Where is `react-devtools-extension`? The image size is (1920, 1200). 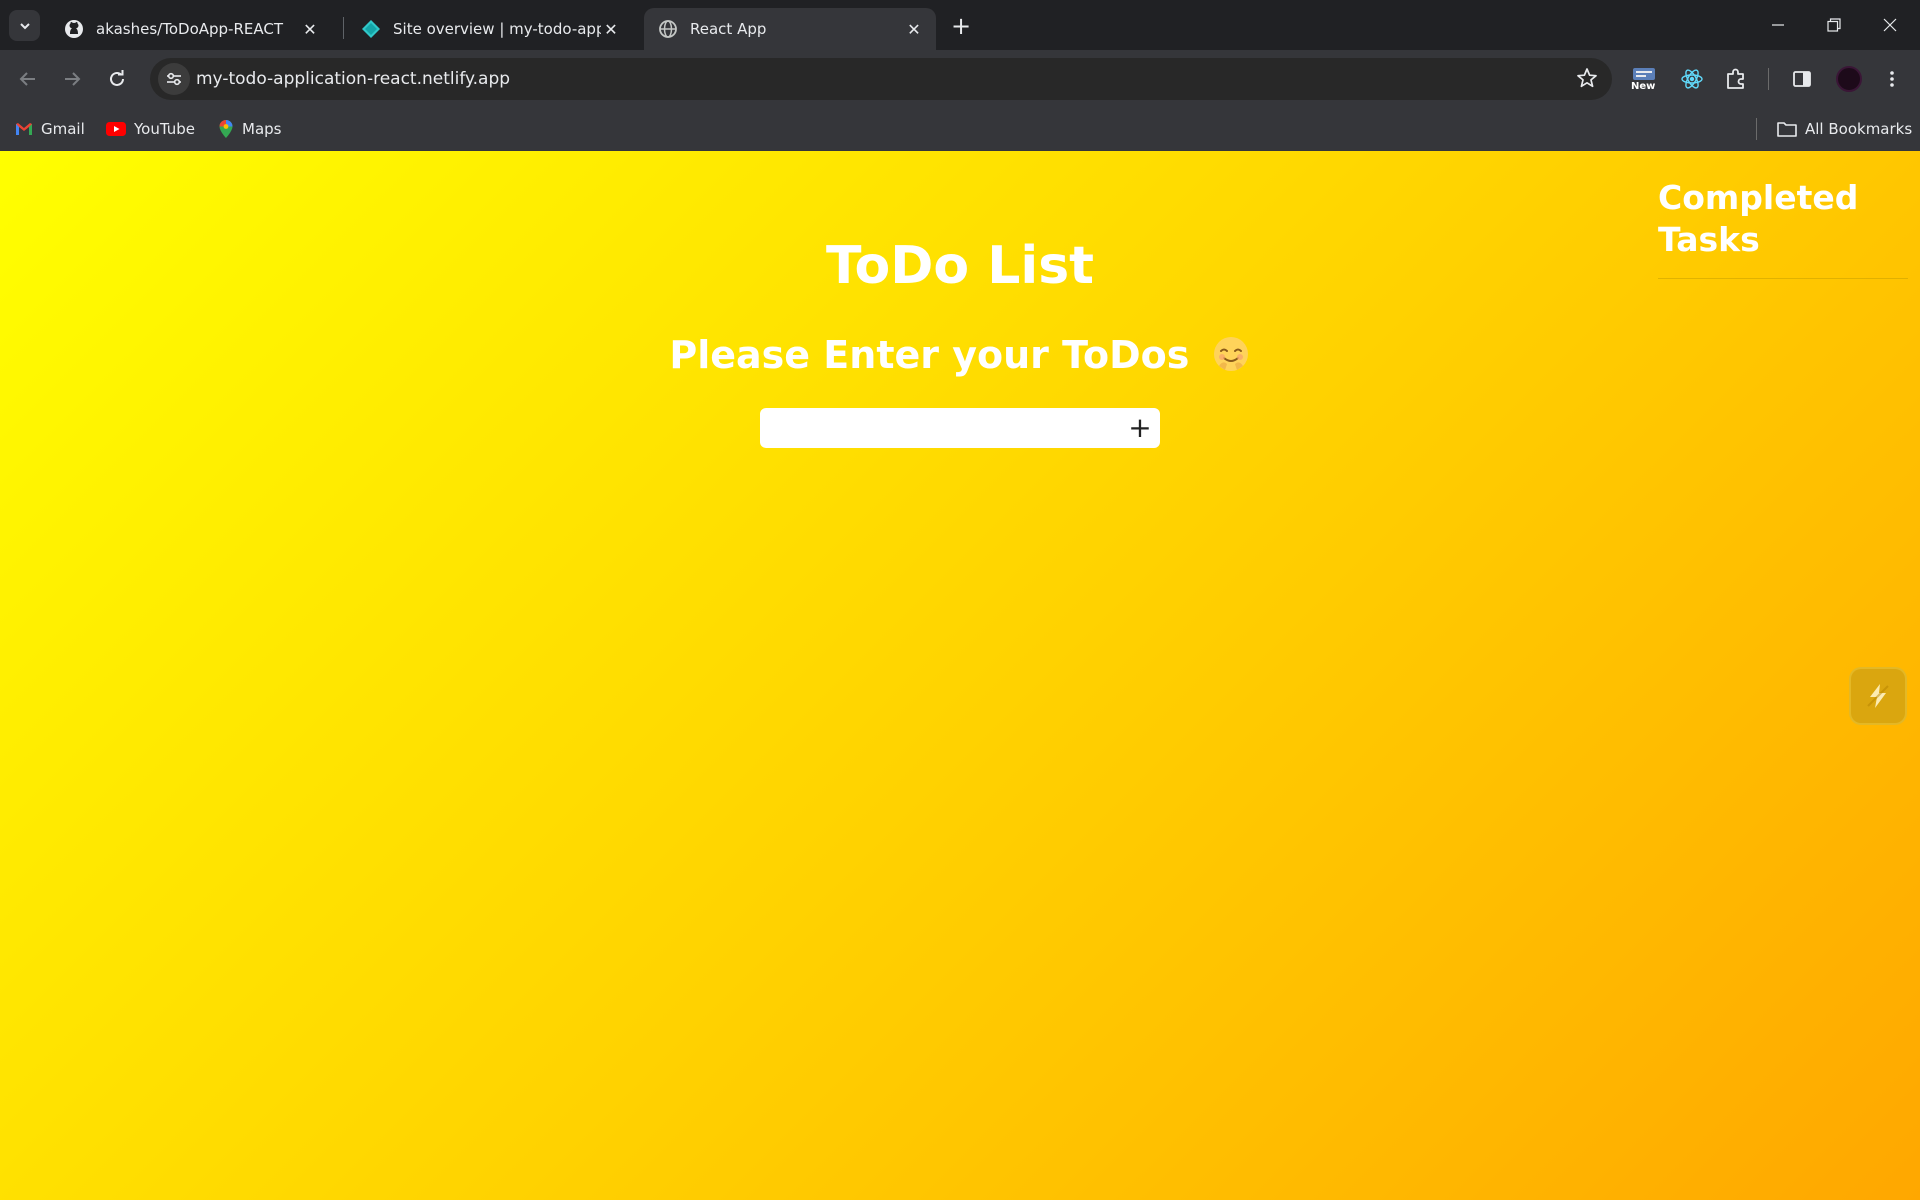 react-devtools-extension is located at coordinates (1692, 79).